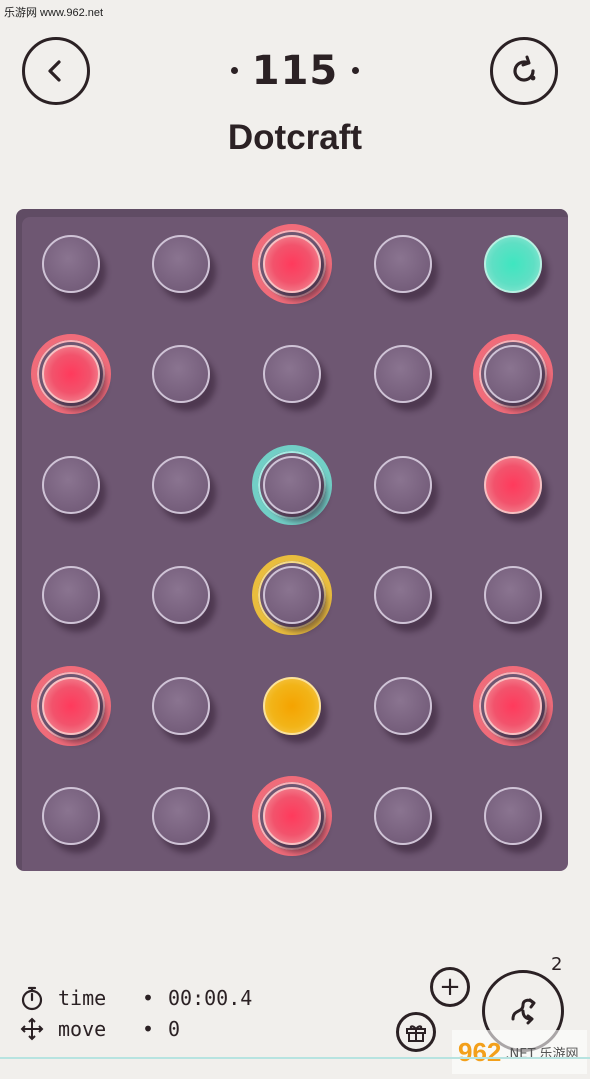 Image resolution: width=590 pixels, height=1079 pixels. I want to click on gift-icon, so click(416, 1033).